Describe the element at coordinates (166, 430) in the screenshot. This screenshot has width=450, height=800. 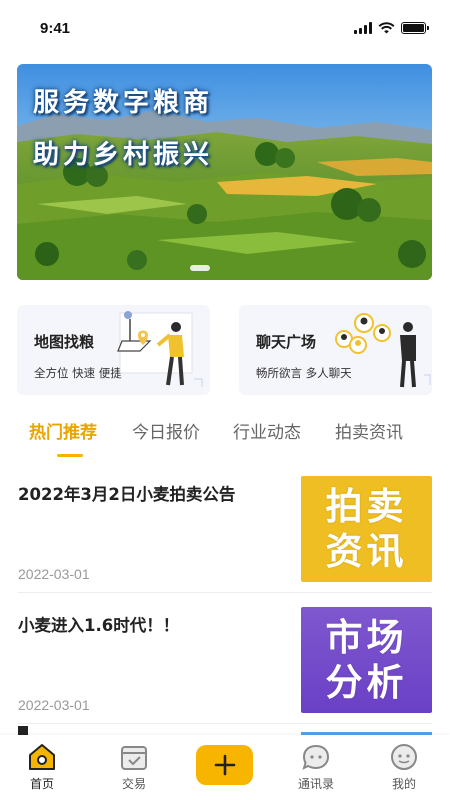
I see `tab-today-quote: 今日报价` at that location.